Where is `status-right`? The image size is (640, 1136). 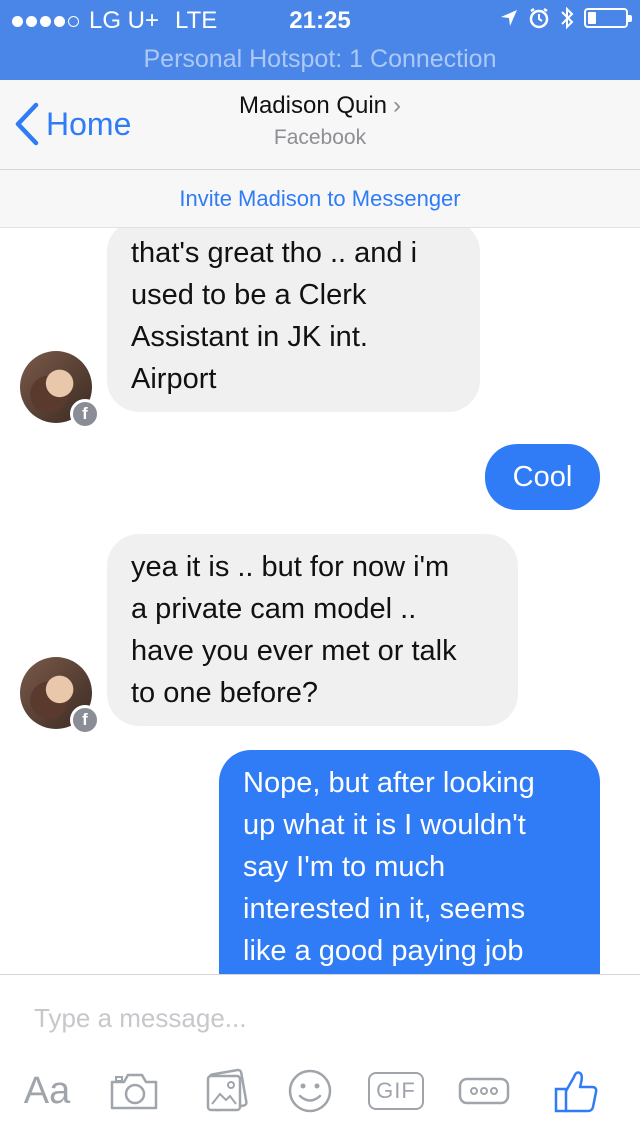 status-right is located at coordinates (566, 18).